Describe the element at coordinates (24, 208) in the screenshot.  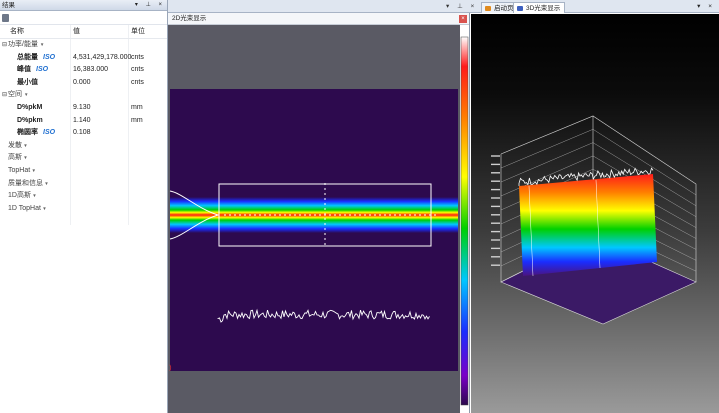
I see `group-label: 1D TopHat` at that location.